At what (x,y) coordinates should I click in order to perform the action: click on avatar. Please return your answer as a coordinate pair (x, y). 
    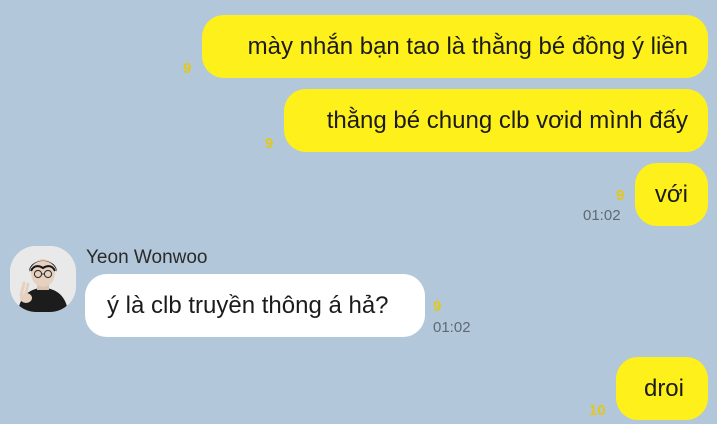
    Looking at the image, I should click on (43, 279).